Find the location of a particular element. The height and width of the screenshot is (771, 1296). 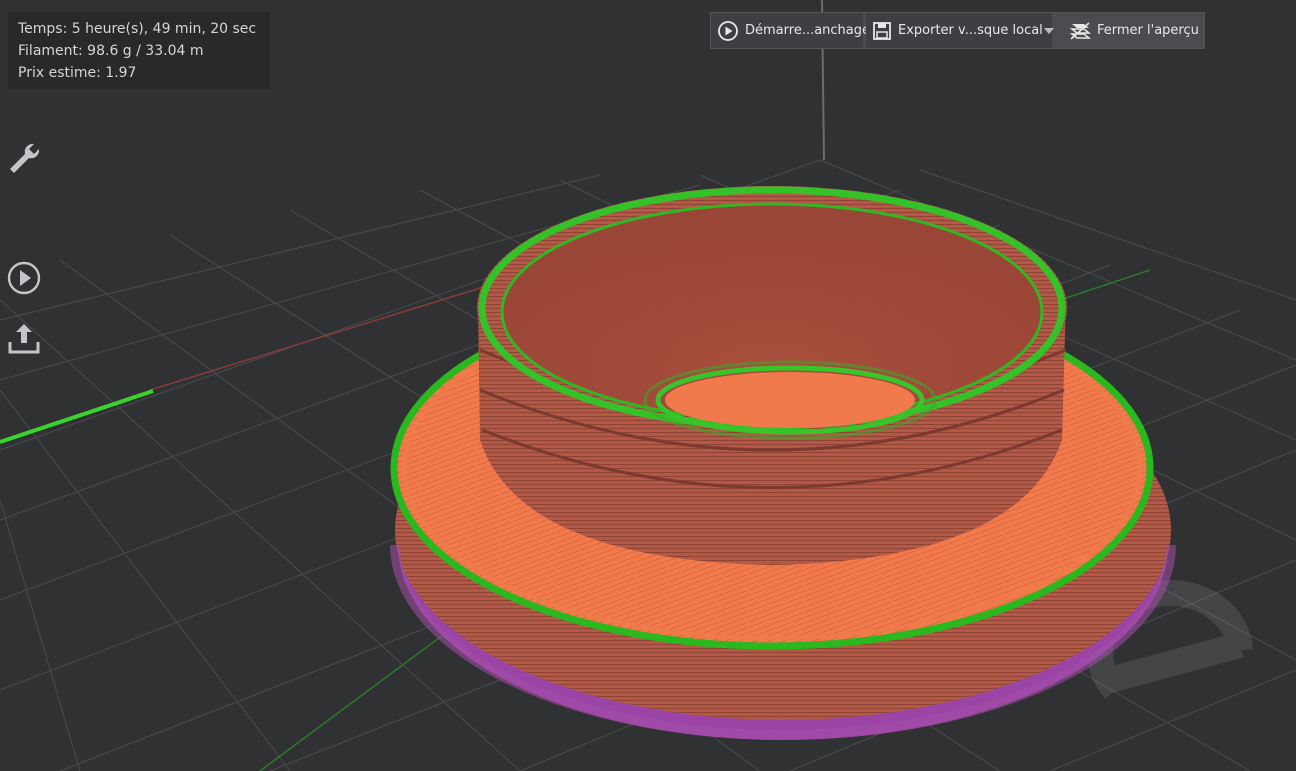

export-local-disk-button: Exporter v...sque local is located at coordinates (960, 30).